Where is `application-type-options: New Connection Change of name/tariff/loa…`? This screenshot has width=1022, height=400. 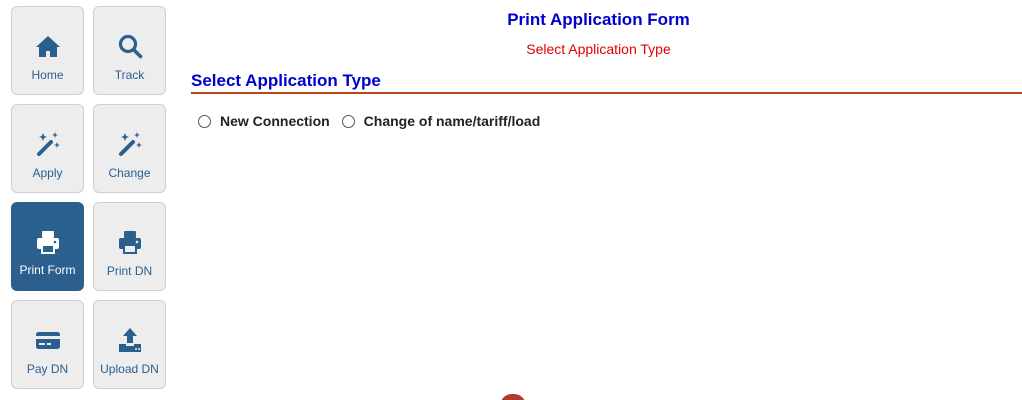 application-type-options: New Connection Change of name/tariff/loa… is located at coordinates (375, 121).